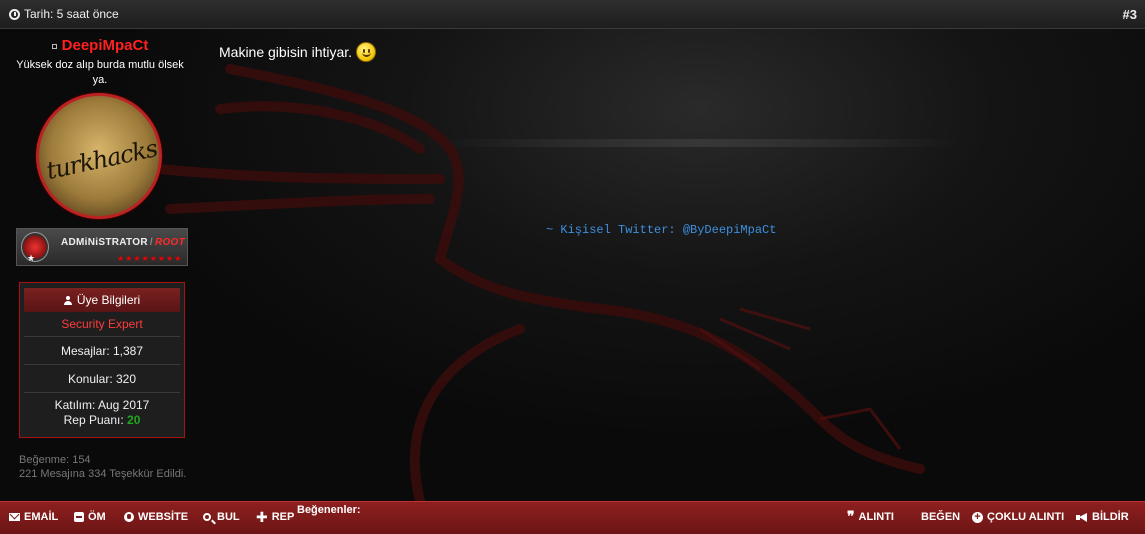  Describe the element at coordinates (329, 510) in the screenshot. I see `likers-label: Beğenenler:` at that location.